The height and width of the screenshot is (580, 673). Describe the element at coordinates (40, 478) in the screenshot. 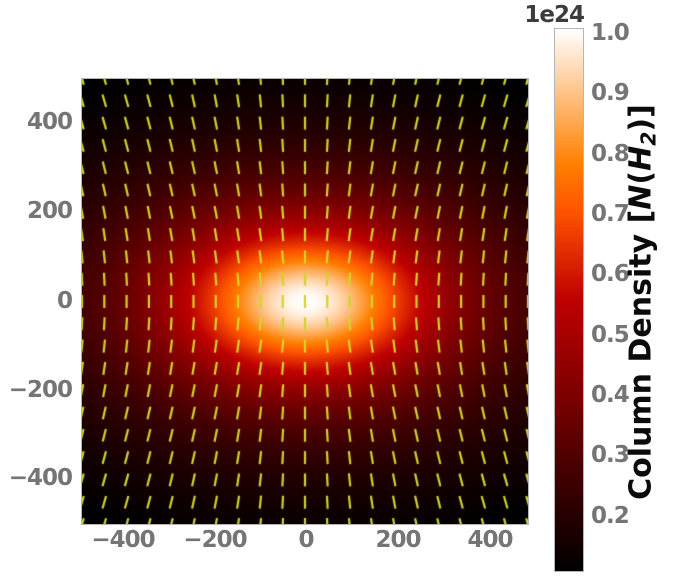

I see `y-tick-label: −400` at that location.